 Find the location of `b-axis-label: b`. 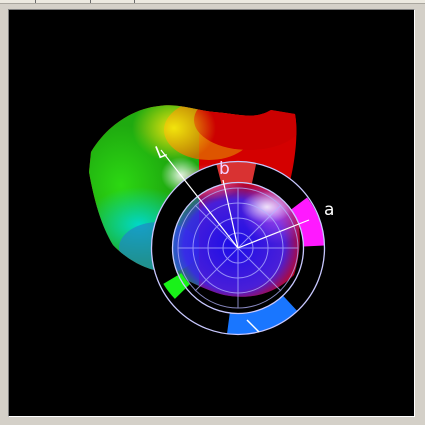

b-axis-label: b is located at coordinates (224, 169).